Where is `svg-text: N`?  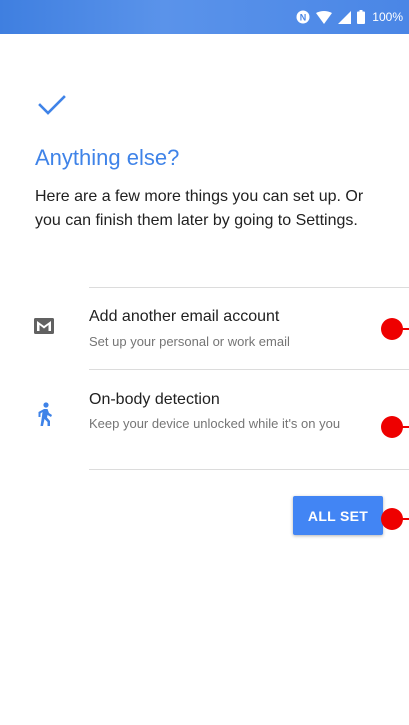 svg-text: N is located at coordinates (303, 18).